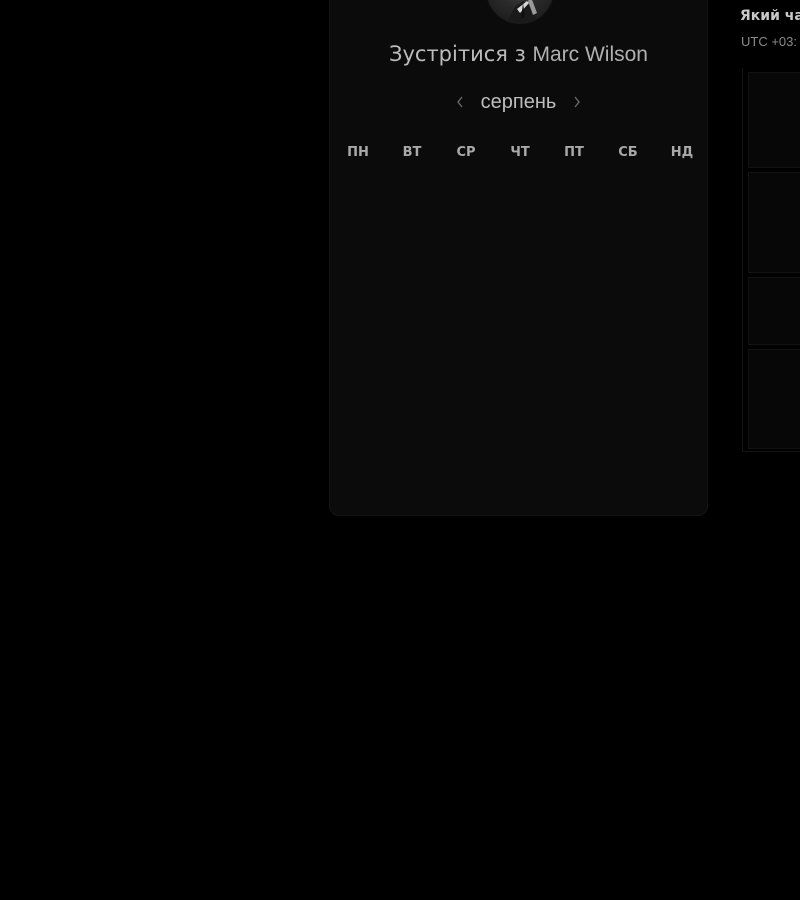 The width and height of the screenshot is (800, 900). I want to click on weekday-header: ПН ВТ СР ЧТ ПТ СБ НД, so click(520, 152).